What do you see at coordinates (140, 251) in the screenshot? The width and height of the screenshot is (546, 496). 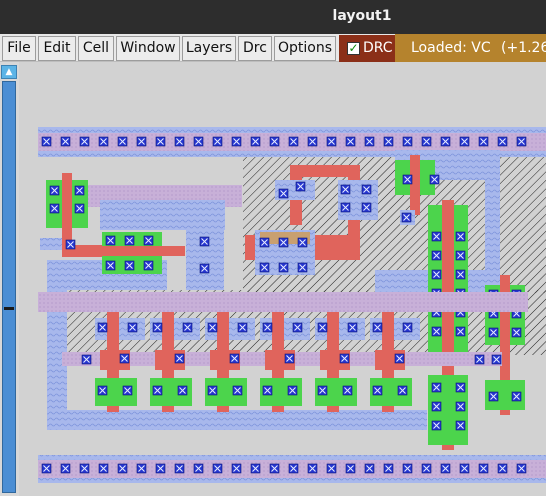 I see `poly-upper-mid` at bounding box center [140, 251].